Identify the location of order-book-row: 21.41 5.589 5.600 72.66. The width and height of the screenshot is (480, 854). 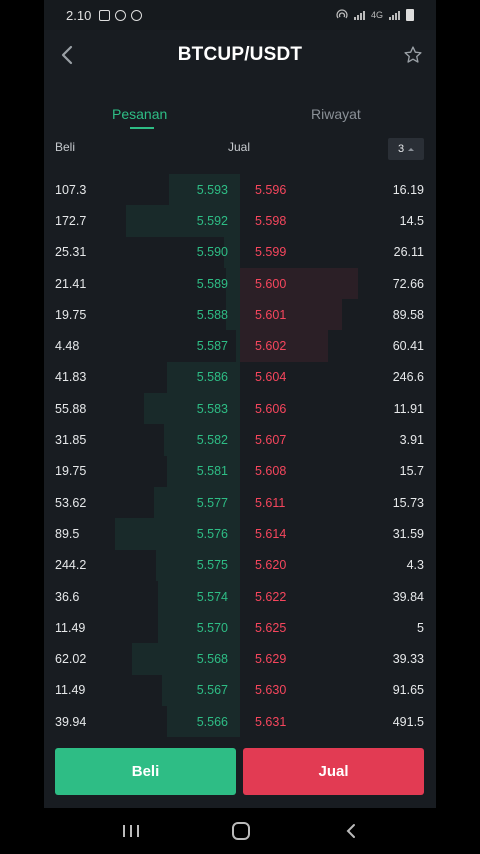
(240, 283).